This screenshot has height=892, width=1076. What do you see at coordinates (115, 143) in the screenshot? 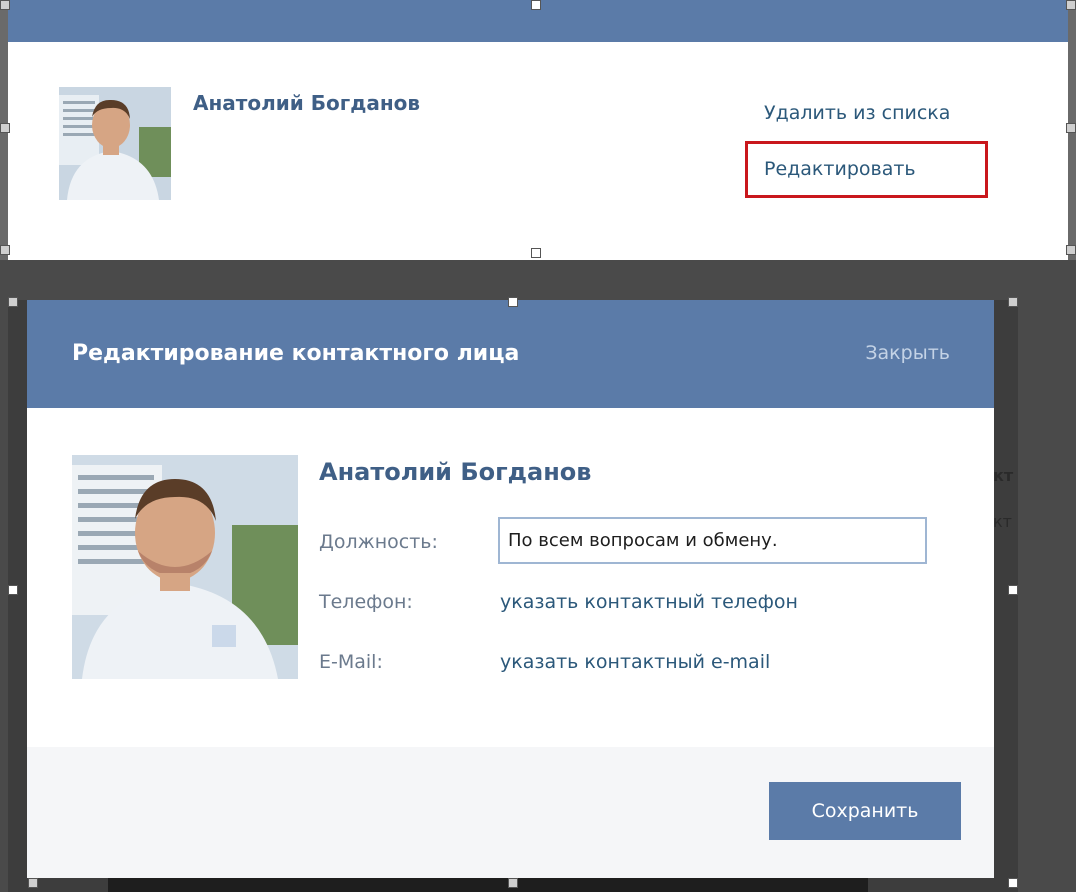
I see `contact-avatar` at bounding box center [115, 143].